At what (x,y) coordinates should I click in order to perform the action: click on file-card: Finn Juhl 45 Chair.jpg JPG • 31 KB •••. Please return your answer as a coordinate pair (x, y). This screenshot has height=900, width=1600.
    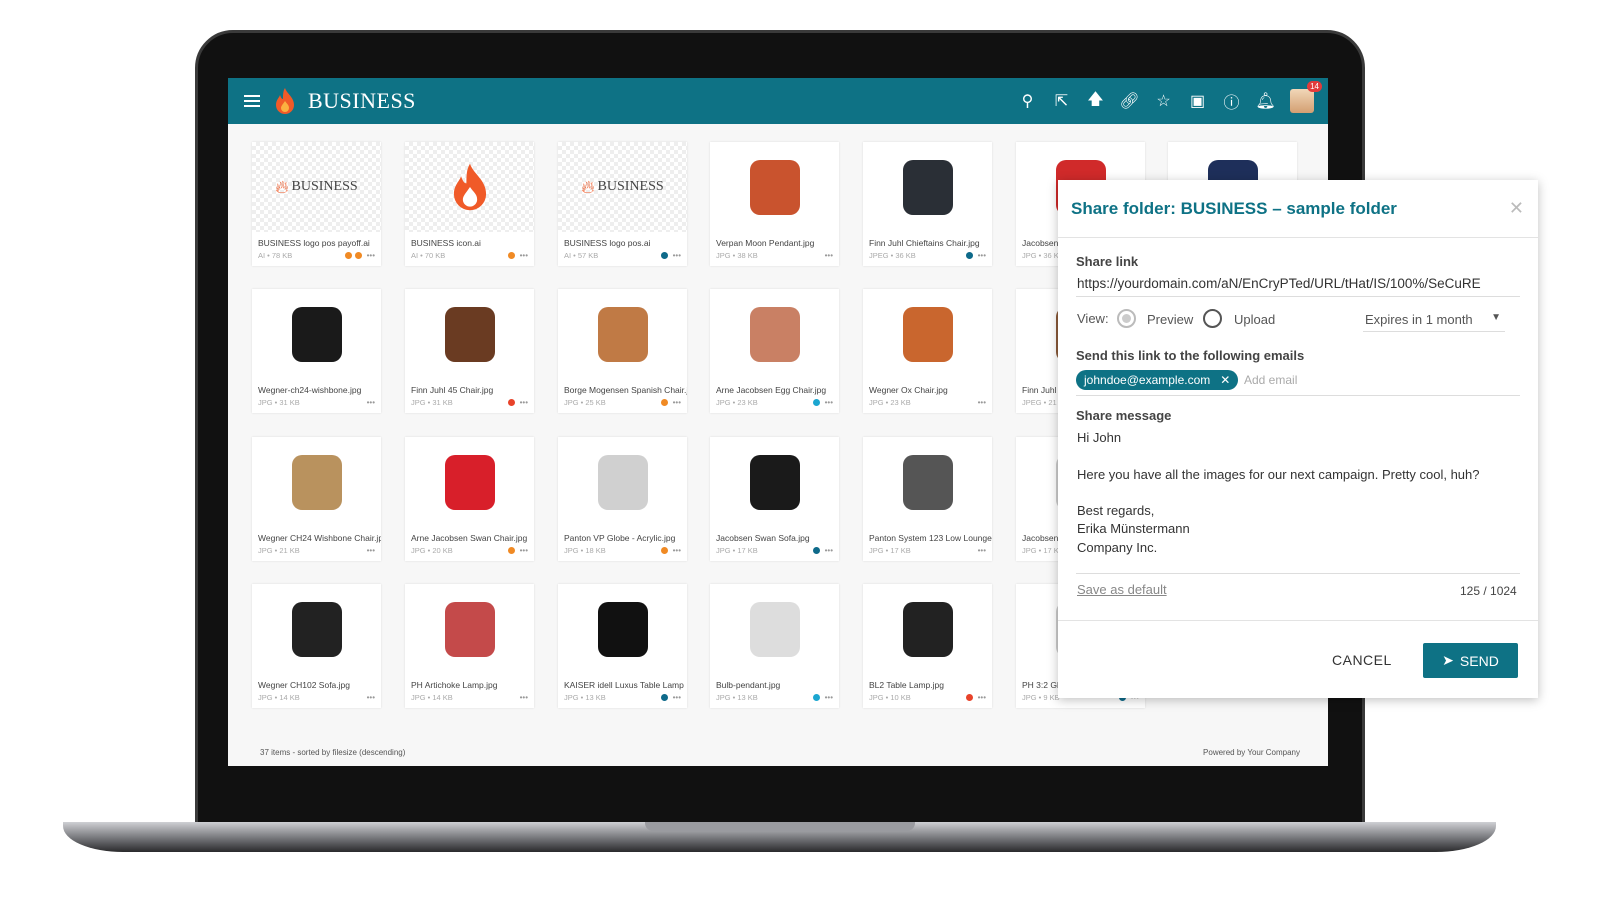
    Looking at the image, I should click on (469, 351).